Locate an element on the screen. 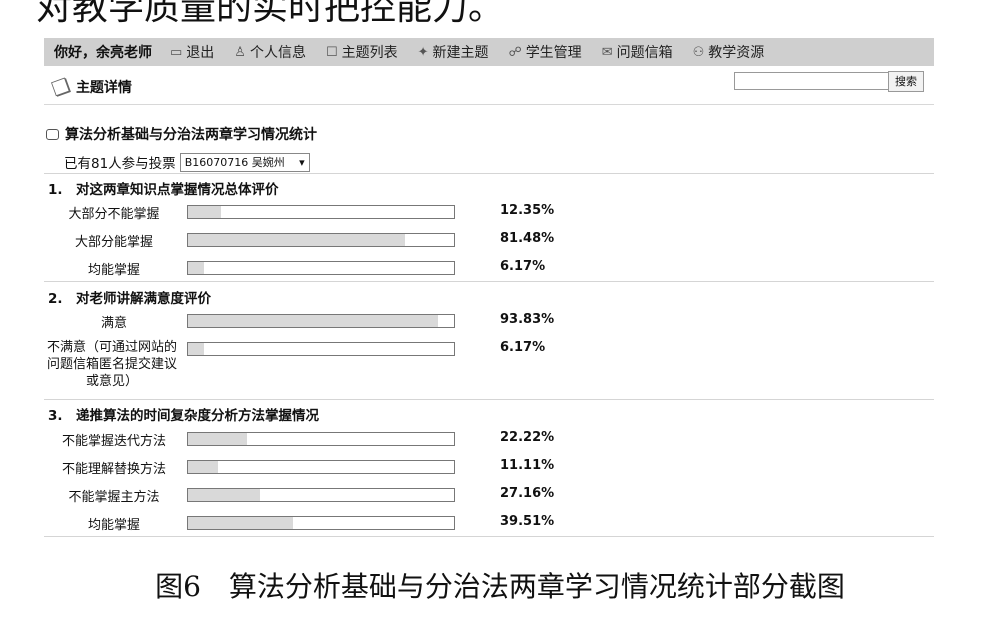 Image resolution: width=1000 pixels, height=632 pixels. nav-label: 退出 is located at coordinates (200, 53).